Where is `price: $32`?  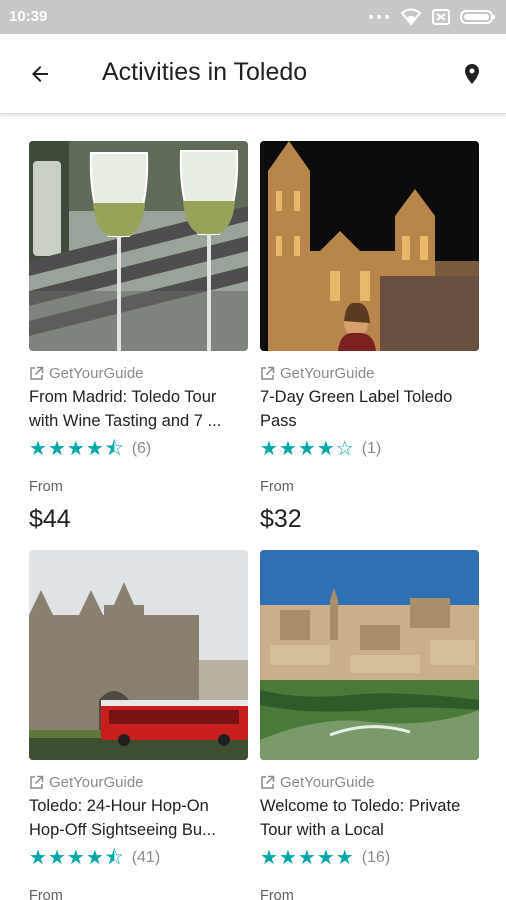
price: $32 is located at coordinates (281, 519).